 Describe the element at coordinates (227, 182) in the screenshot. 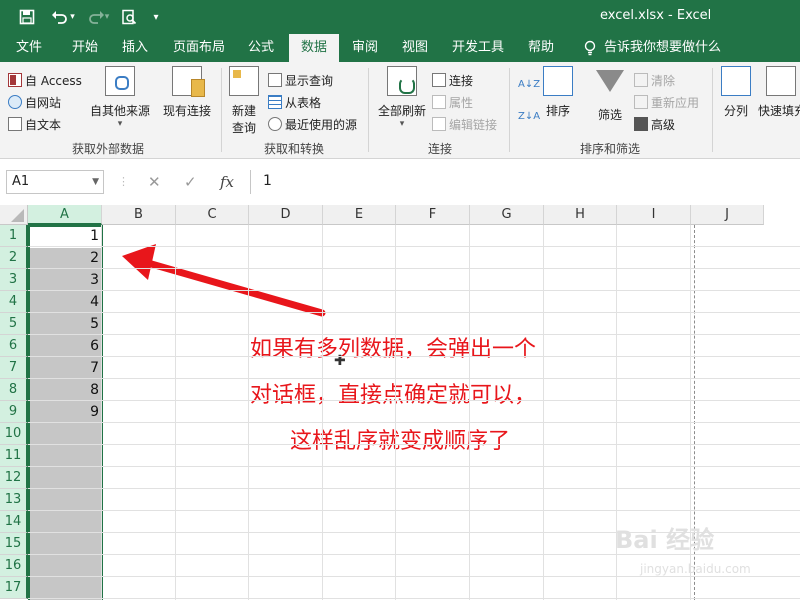

I see `insert-function-button: fx` at that location.